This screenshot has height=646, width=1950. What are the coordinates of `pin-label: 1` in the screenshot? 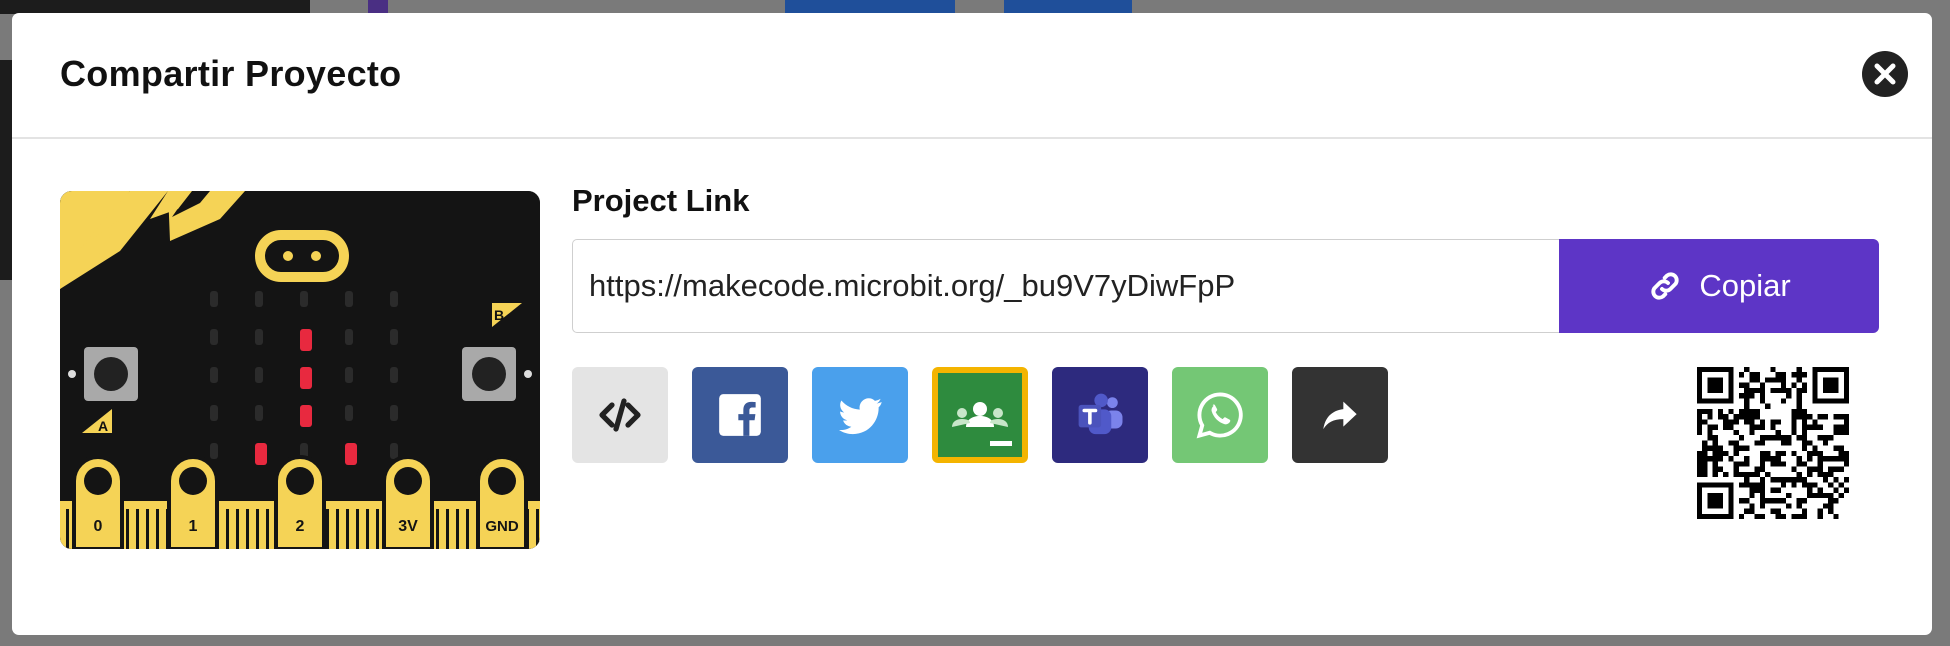 It's located at (193, 526).